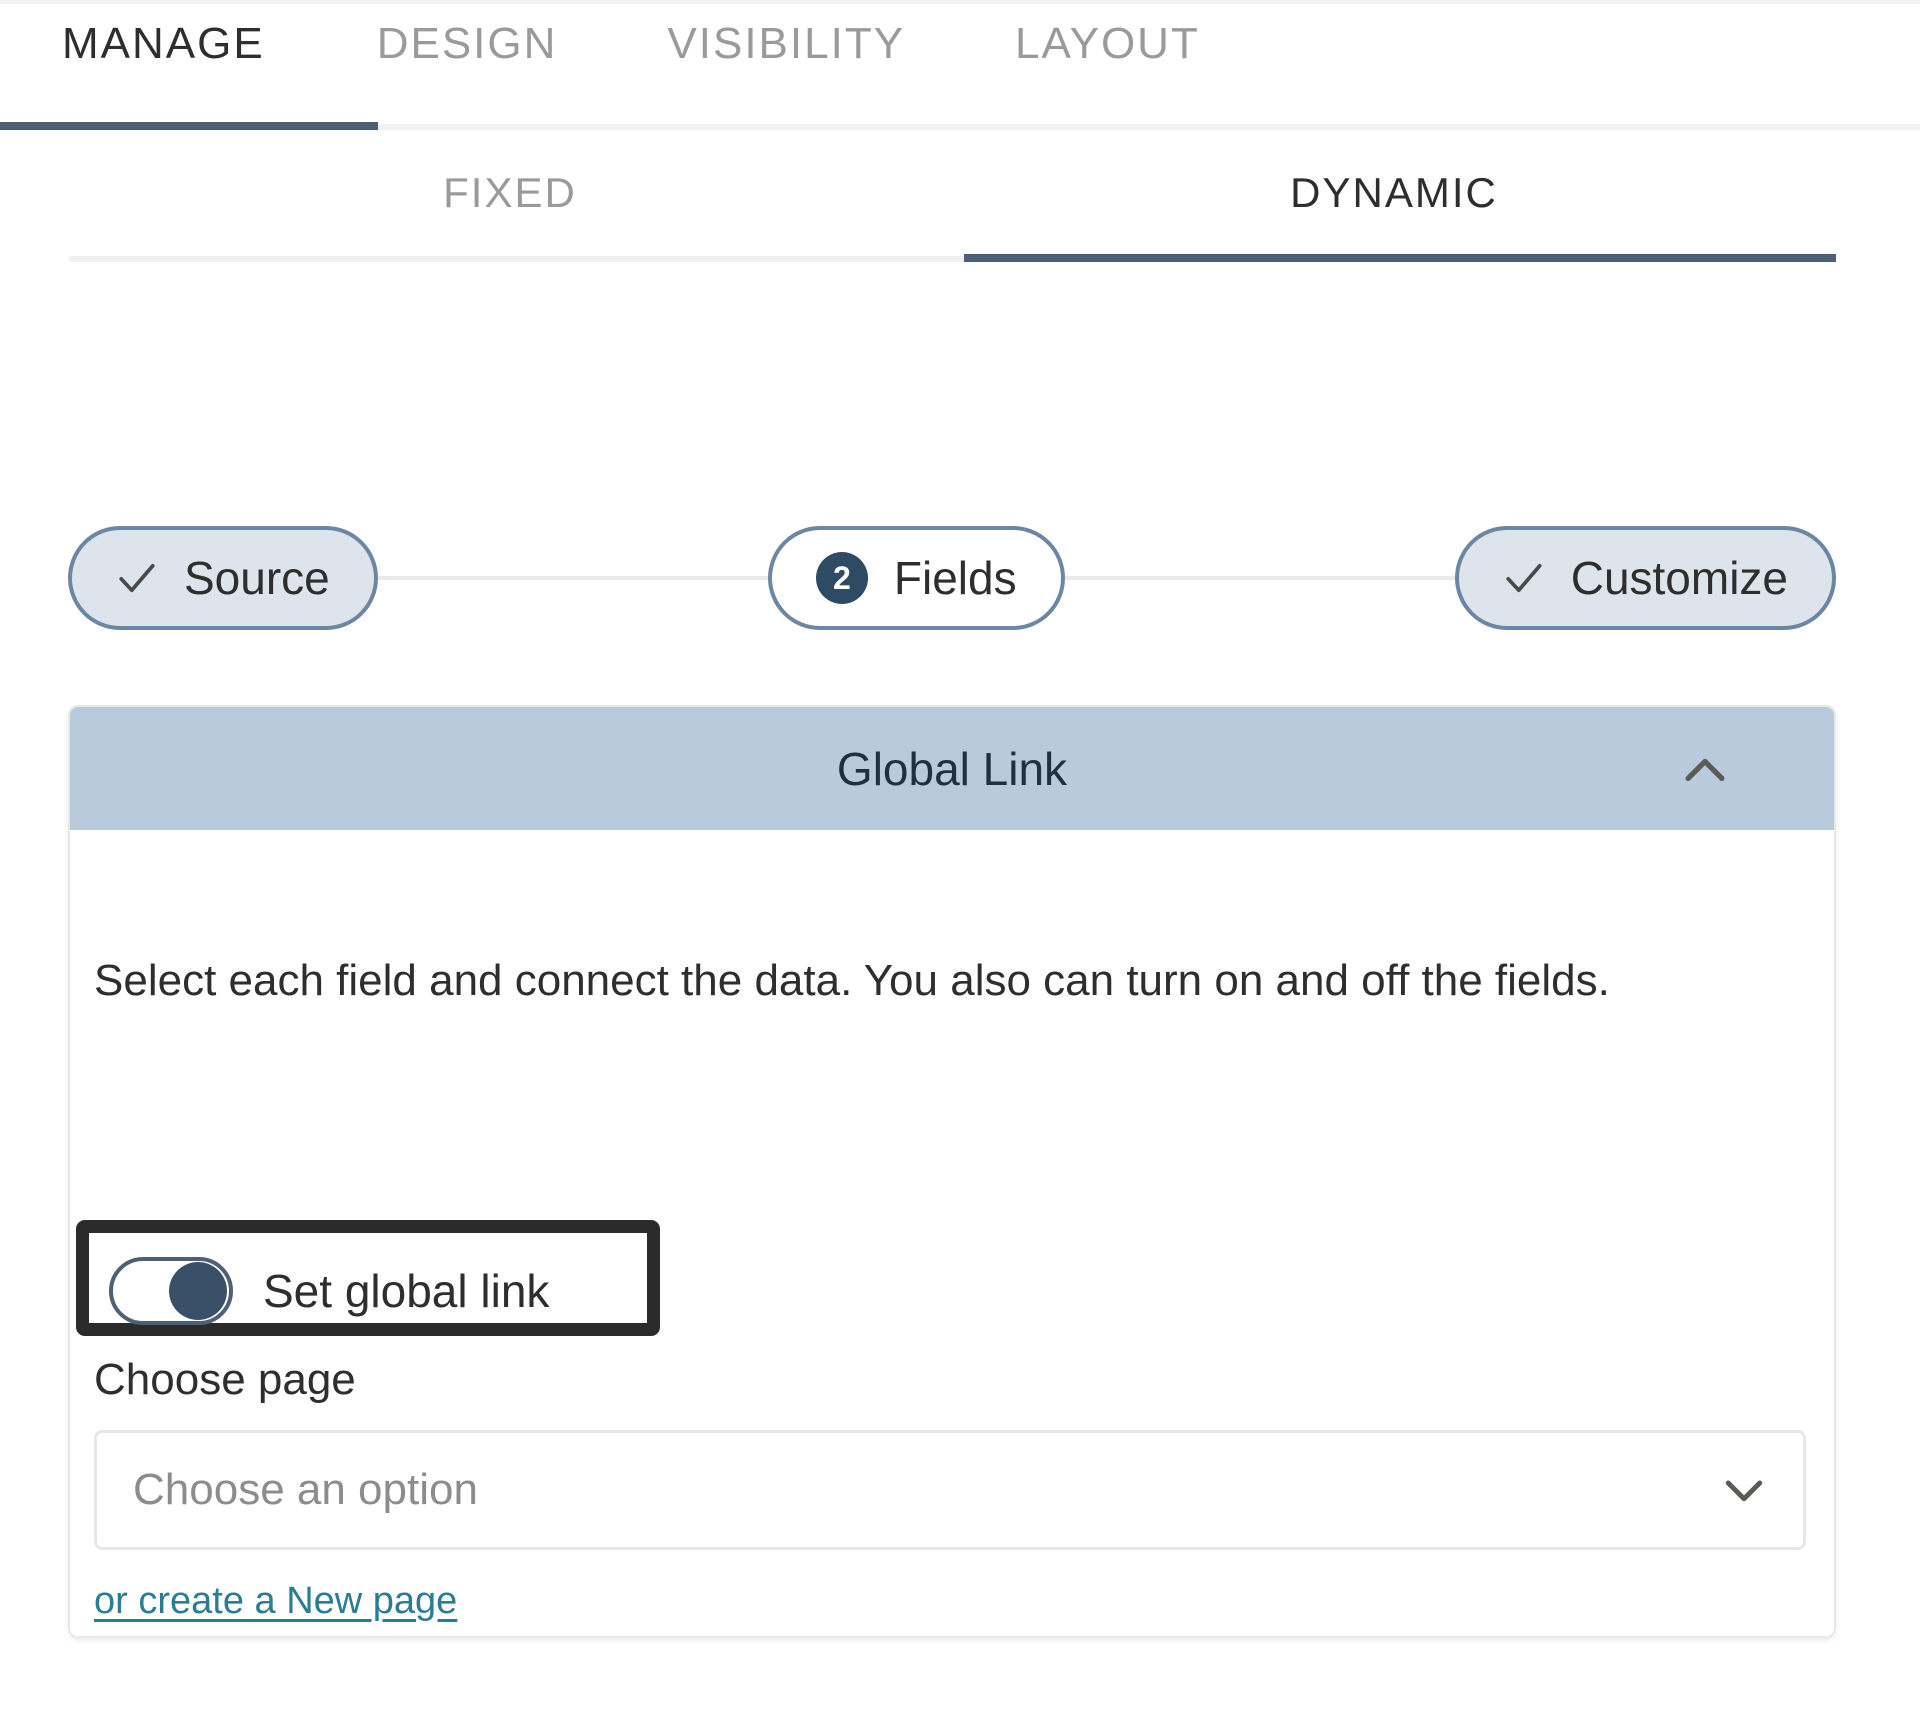 The height and width of the screenshot is (1711, 1920). I want to click on sub-tab-bar: FIXED DYNAMIC, so click(952, 208).